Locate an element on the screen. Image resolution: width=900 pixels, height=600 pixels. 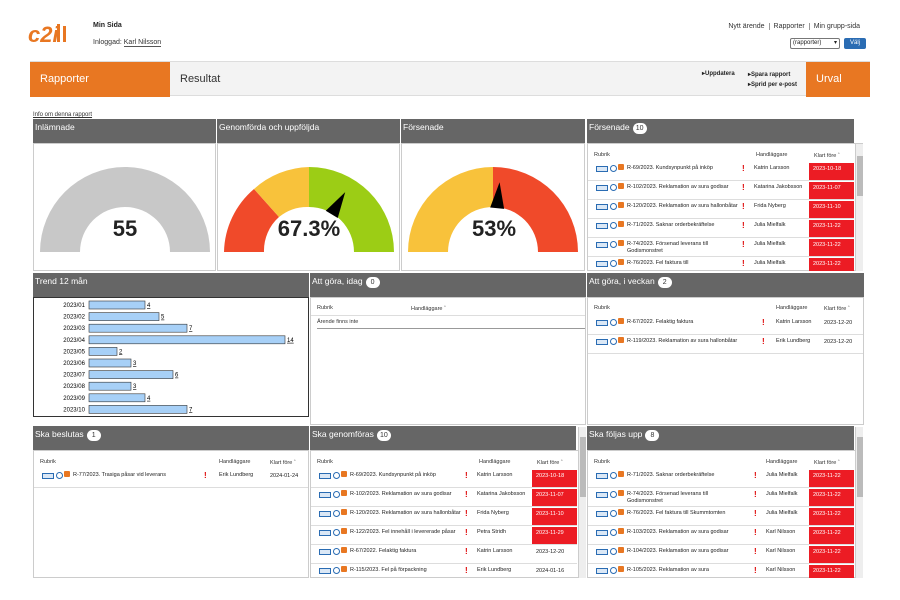
case-title: R-103/2023. Reklamation av sura godisar is located at coordinates (684, 532).